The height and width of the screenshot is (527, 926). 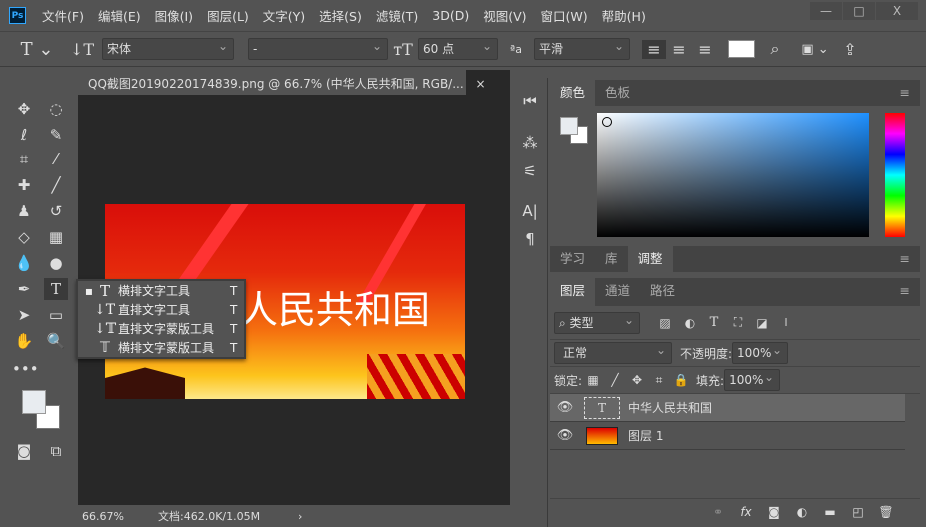 What do you see at coordinates (615, 380) in the screenshot?
I see `lock-image-icon: ╱` at bounding box center [615, 380].